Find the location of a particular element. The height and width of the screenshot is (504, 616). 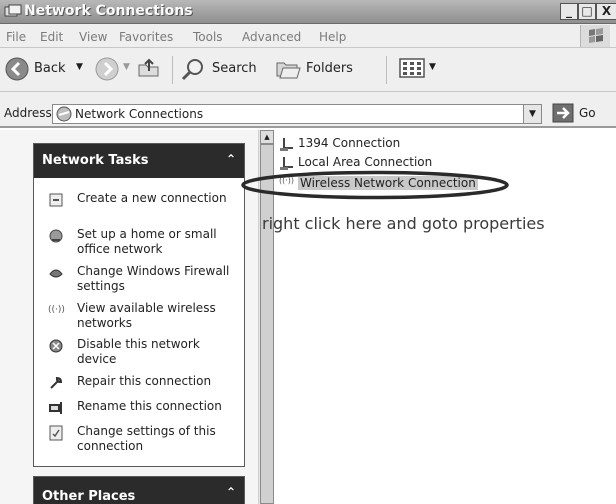

address-bar: Address Network Connections ▼ Go is located at coordinates (308, 110).